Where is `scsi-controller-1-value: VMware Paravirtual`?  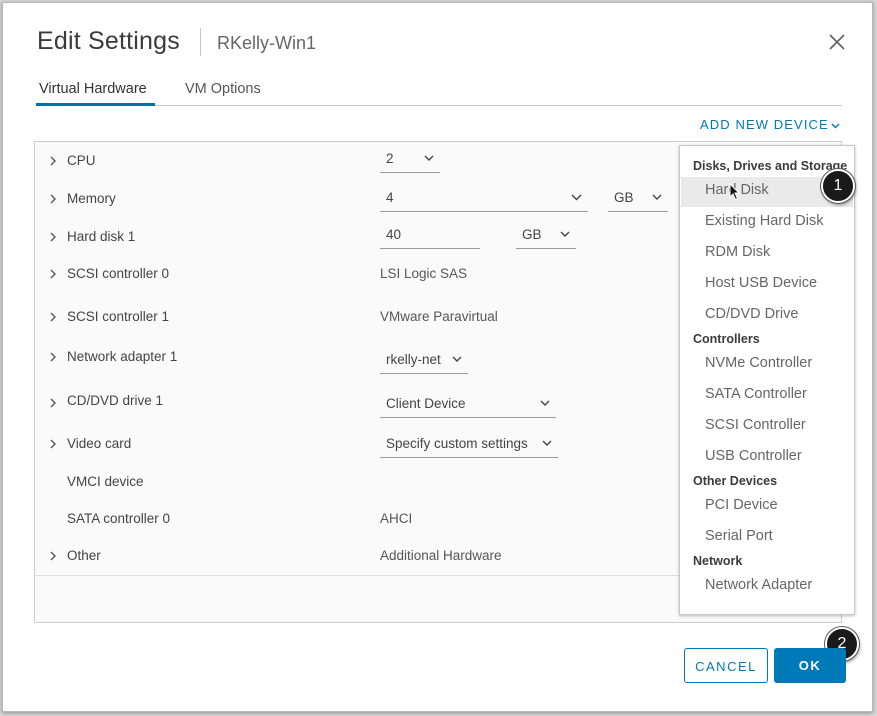 scsi-controller-1-value: VMware Paravirtual is located at coordinates (439, 316).